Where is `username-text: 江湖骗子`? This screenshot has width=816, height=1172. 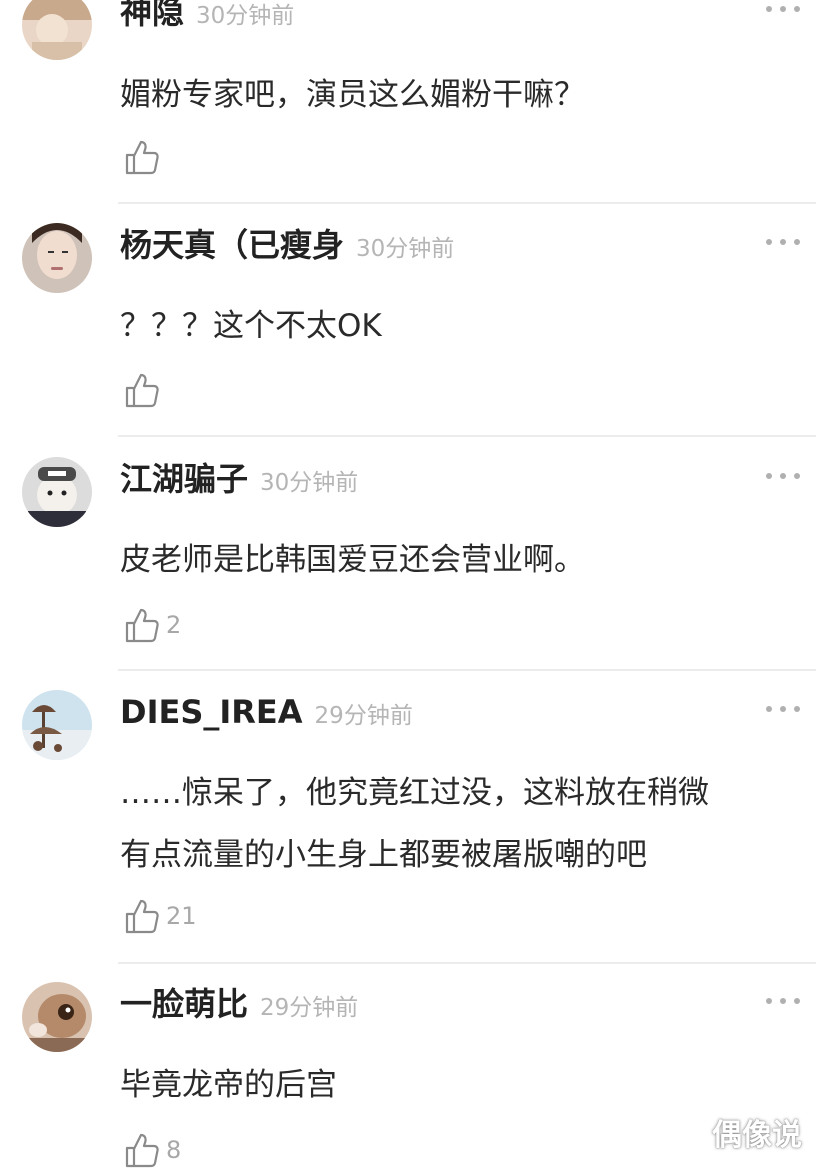 username-text: 江湖骗子 is located at coordinates (184, 479).